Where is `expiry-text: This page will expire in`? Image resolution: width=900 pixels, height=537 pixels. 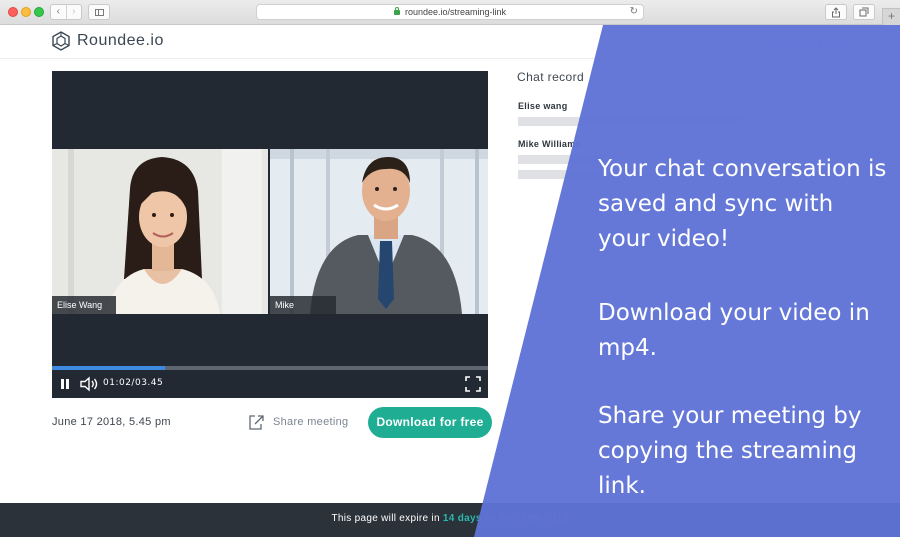 expiry-text: This page will expire in is located at coordinates (387, 518).